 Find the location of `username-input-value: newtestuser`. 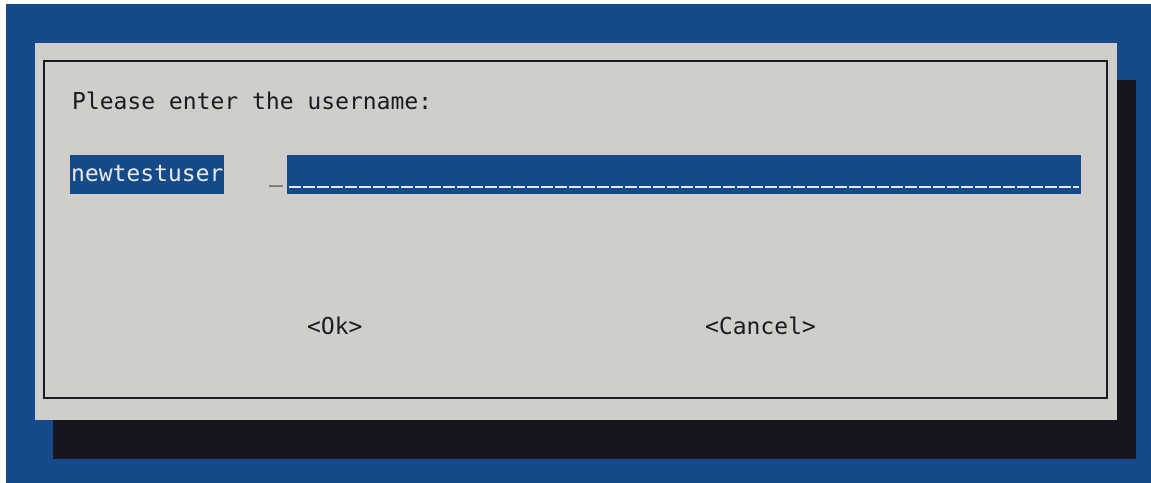

username-input-value: newtestuser is located at coordinates (147, 174).